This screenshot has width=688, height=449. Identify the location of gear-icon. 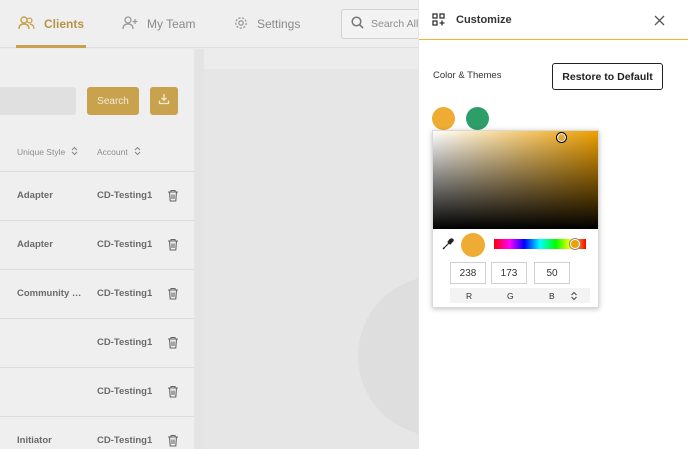
(241, 24).